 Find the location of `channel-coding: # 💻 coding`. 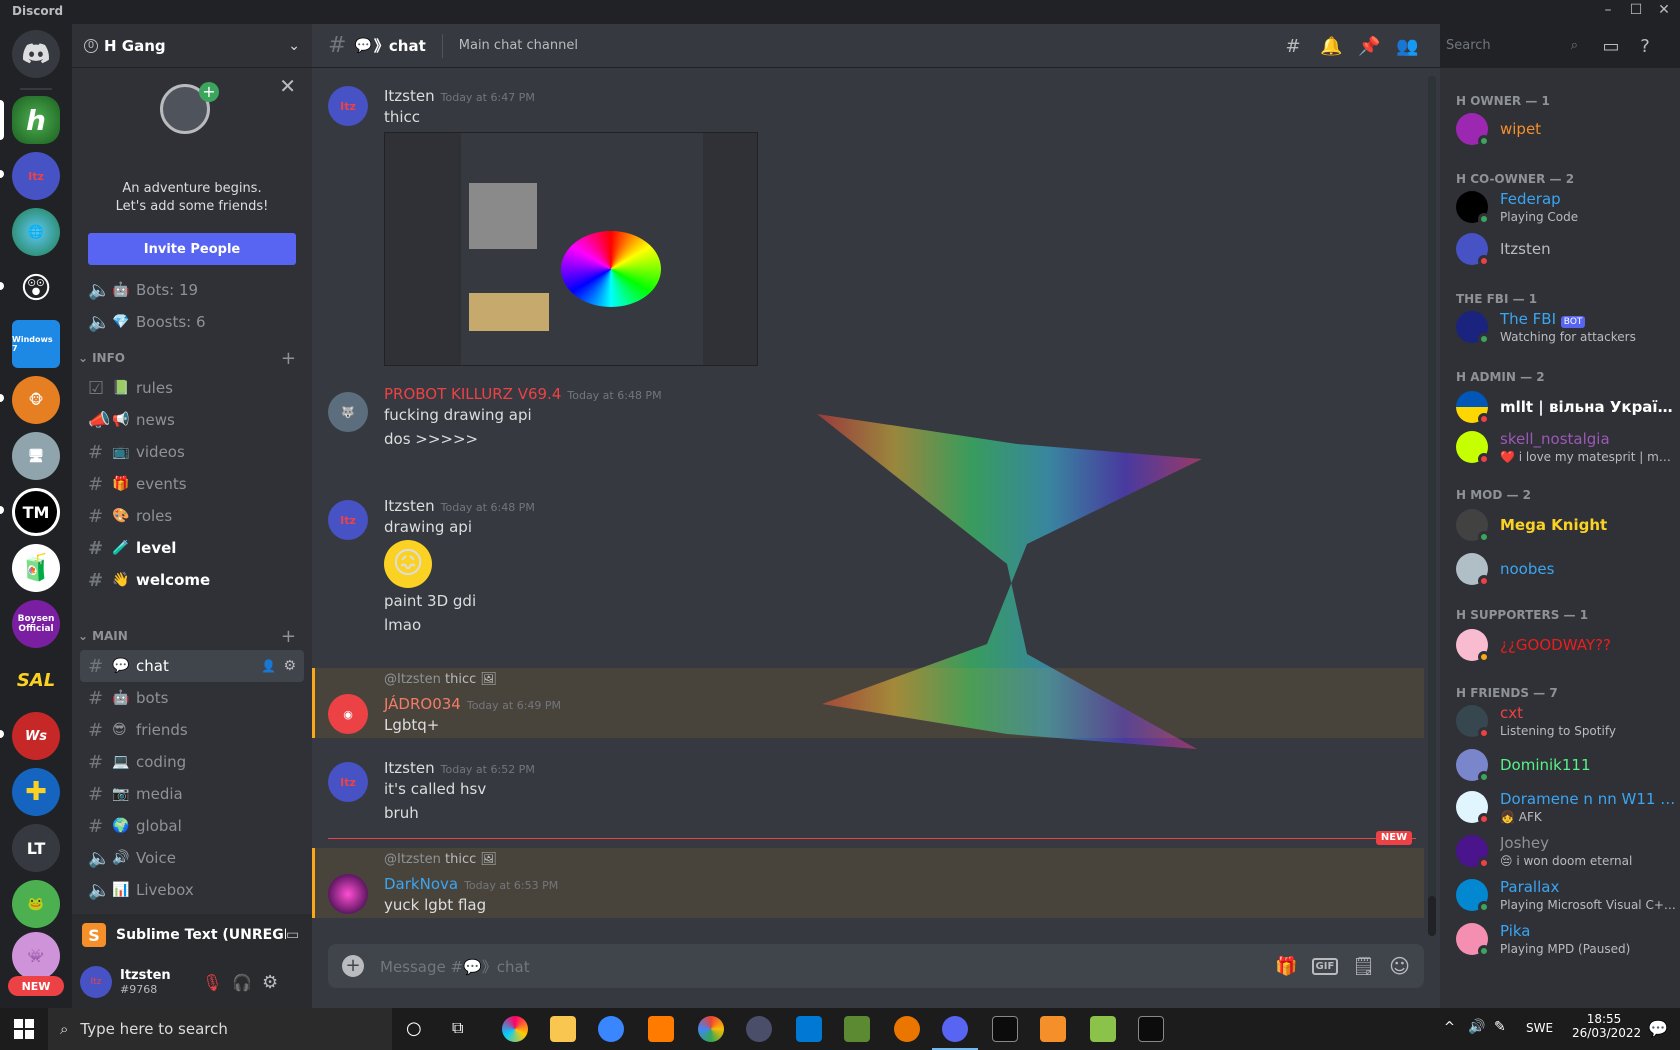

channel-coding: # 💻 coding is located at coordinates (192, 762).